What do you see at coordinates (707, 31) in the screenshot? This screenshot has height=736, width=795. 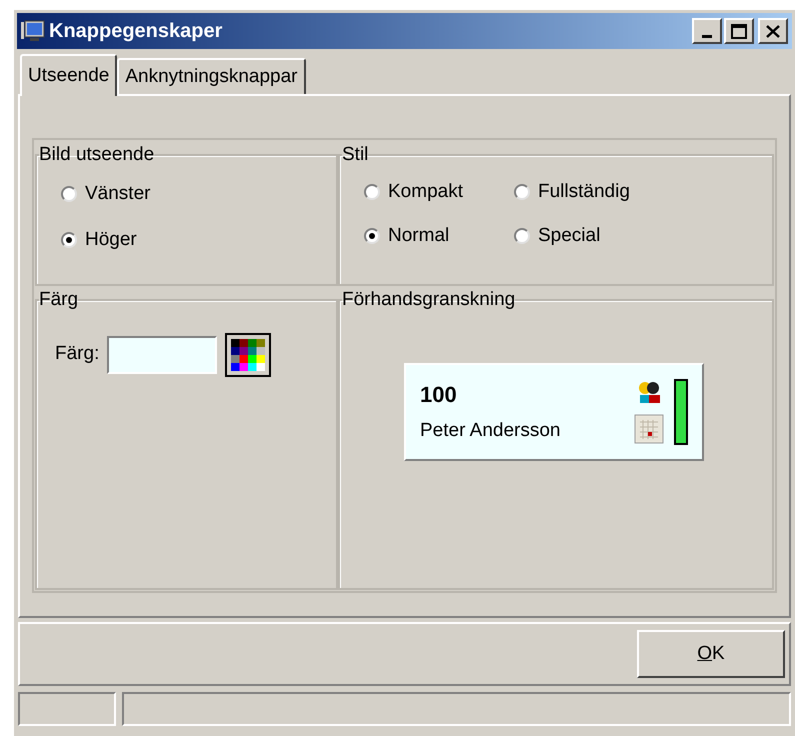 I see `minimize-button` at bounding box center [707, 31].